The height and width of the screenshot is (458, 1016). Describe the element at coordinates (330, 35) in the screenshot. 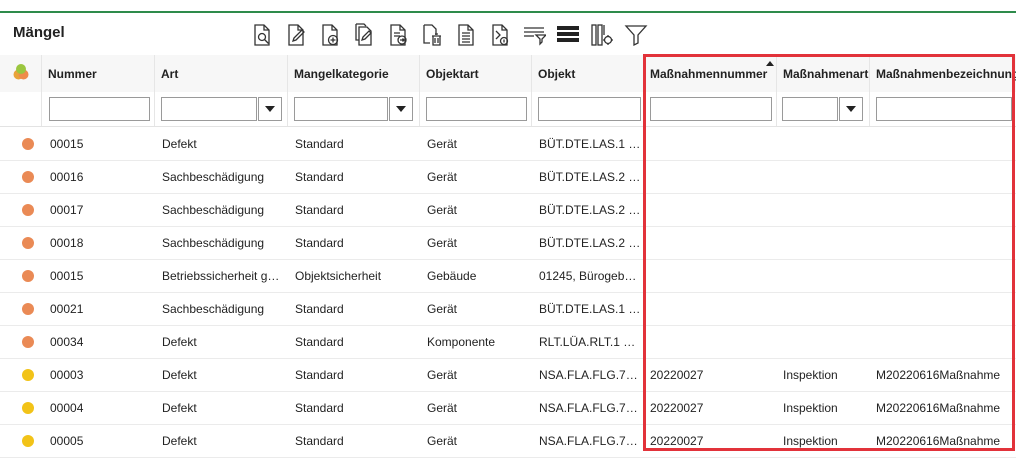

I see `document-add-icon` at that location.